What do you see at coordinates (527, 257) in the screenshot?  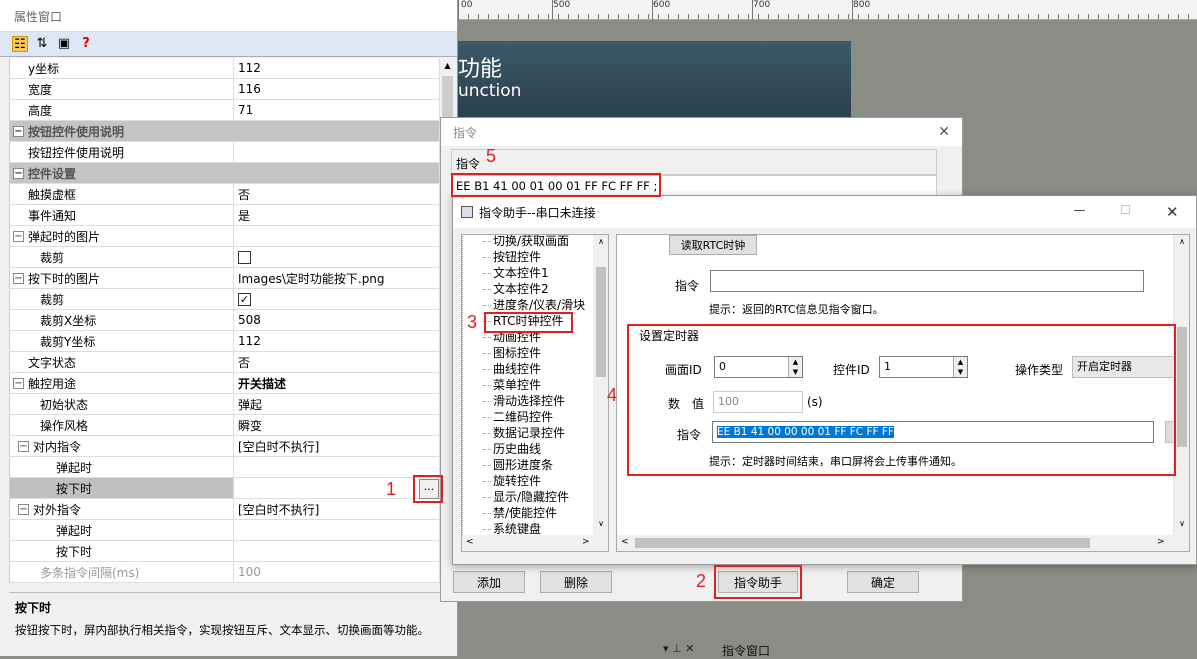 I see `tree-item: 按钮控件` at bounding box center [527, 257].